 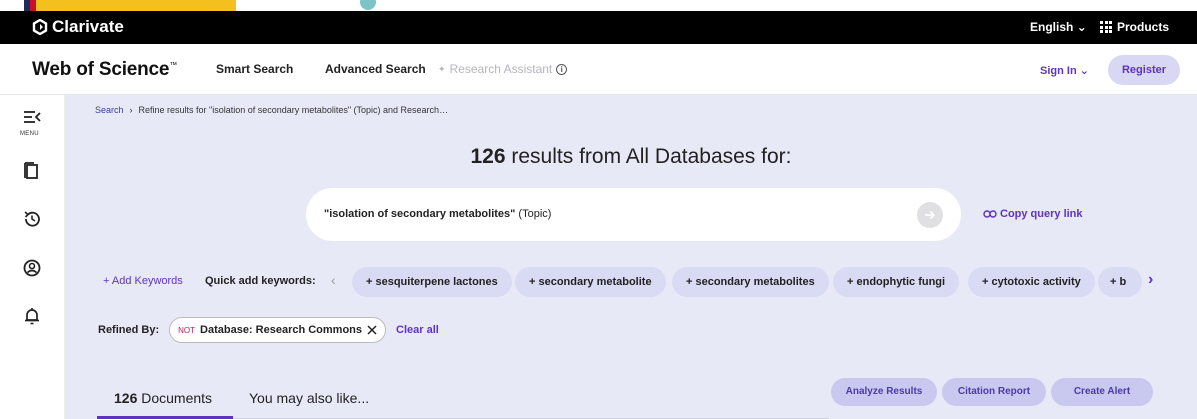 I want to click on wos-logo: Web of Science™, so click(x=104, y=70).